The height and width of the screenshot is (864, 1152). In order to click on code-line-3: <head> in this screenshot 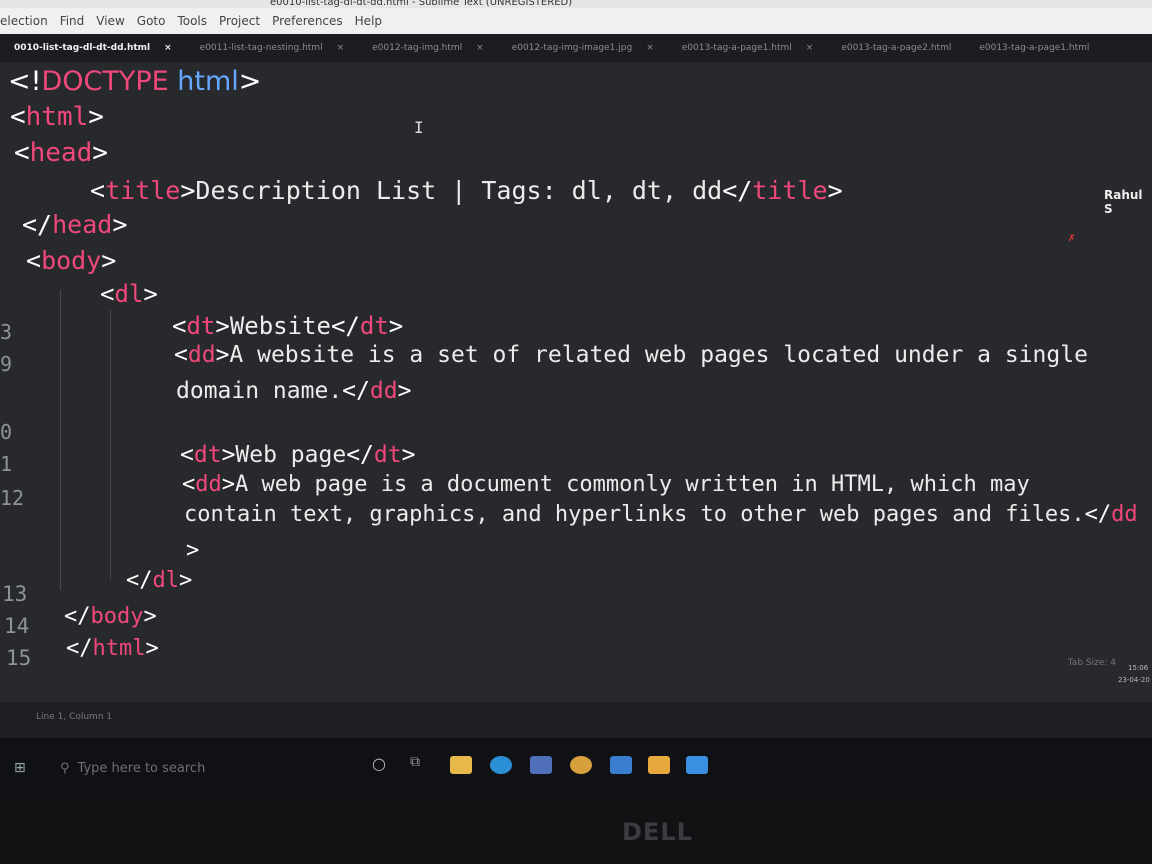, I will do `click(61, 153)`.